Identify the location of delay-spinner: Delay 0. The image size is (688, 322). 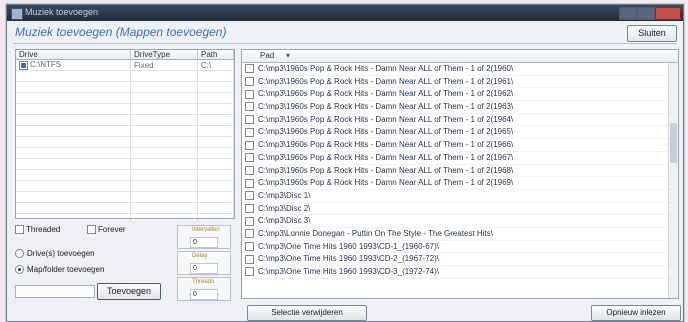
(204, 263).